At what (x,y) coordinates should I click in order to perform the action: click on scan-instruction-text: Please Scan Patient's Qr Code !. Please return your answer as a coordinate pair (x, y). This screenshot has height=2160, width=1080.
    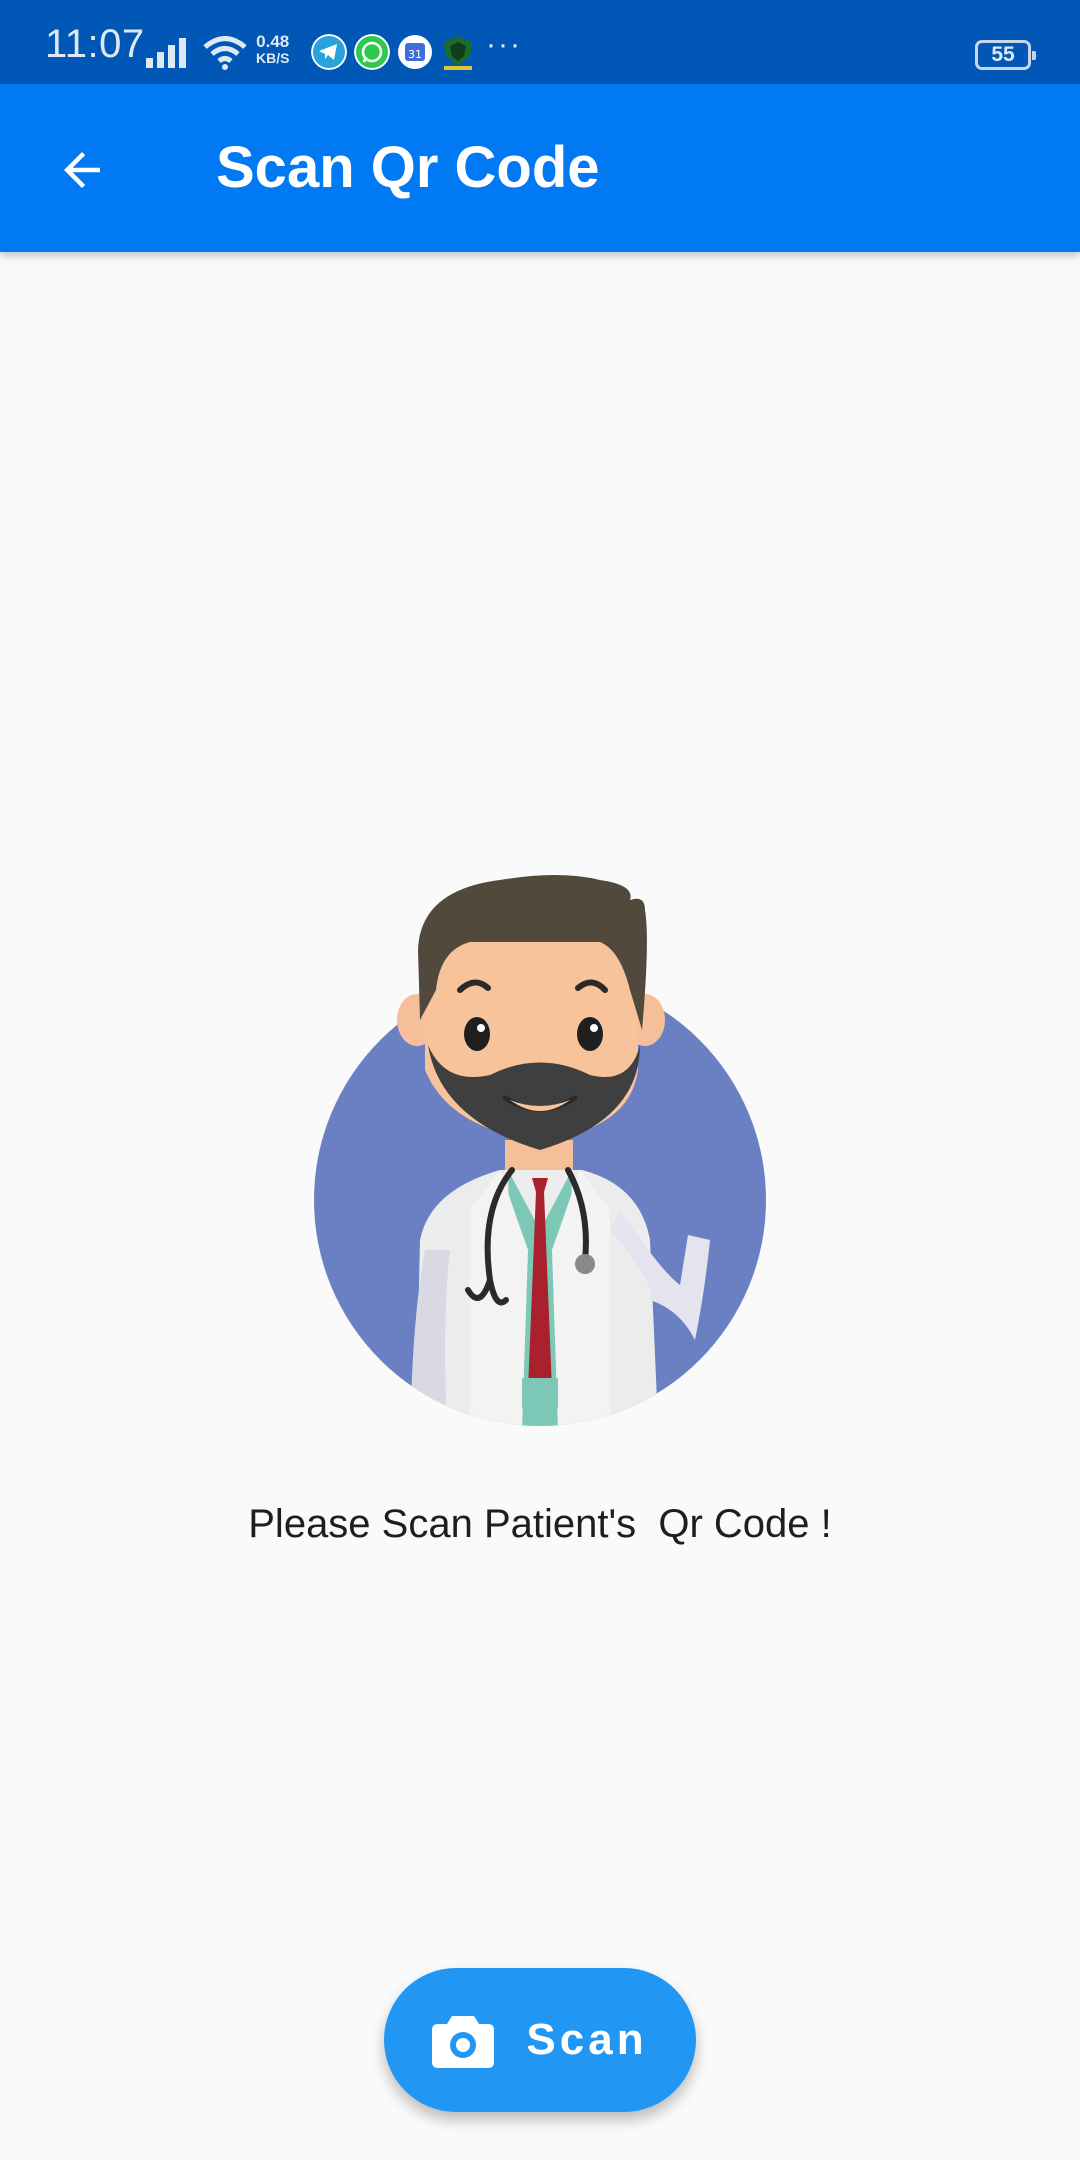
    Looking at the image, I should click on (540, 1524).